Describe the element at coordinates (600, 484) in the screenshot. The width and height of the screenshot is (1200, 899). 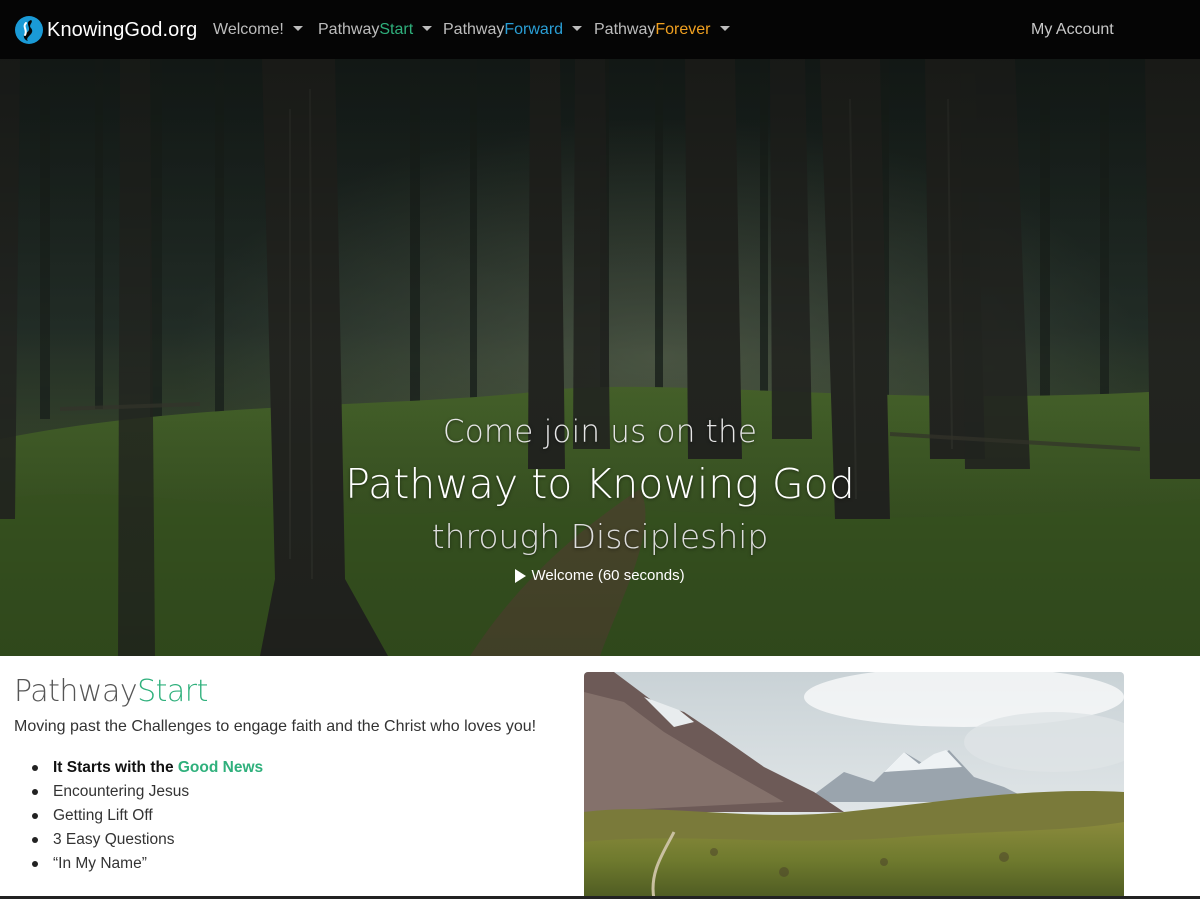
I see `hero-headline: Pathway to Knowing God` at that location.